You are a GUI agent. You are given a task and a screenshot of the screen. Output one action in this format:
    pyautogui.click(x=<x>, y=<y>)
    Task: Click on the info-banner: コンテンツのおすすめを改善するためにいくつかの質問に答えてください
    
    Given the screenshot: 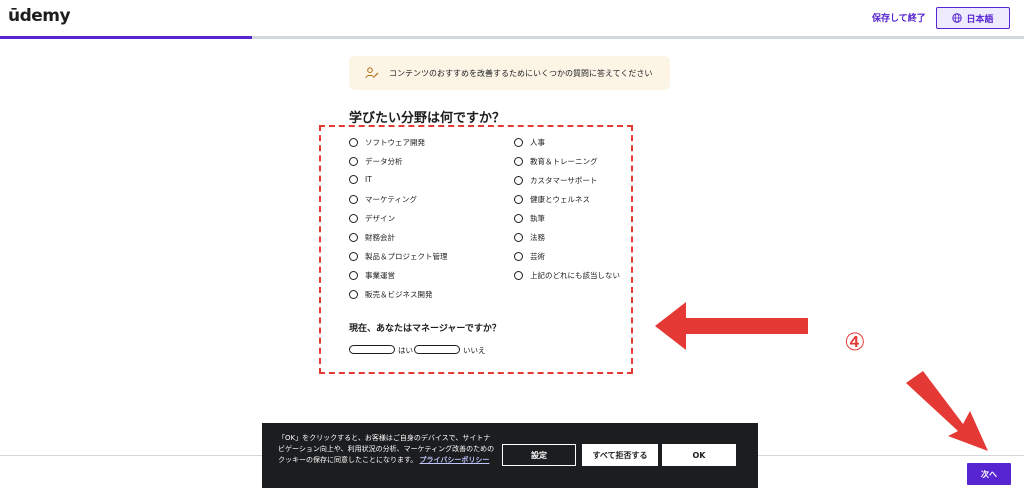 What is the action you would take?
    pyautogui.click(x=509, y=73)
    